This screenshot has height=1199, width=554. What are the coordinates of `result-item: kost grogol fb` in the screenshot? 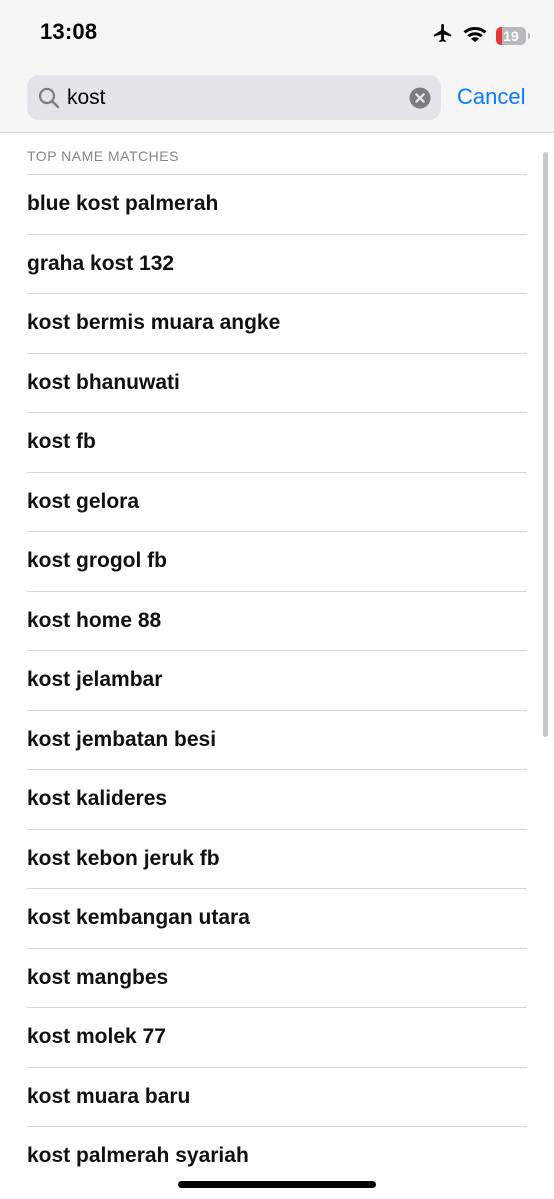 It's located at (277, 561).